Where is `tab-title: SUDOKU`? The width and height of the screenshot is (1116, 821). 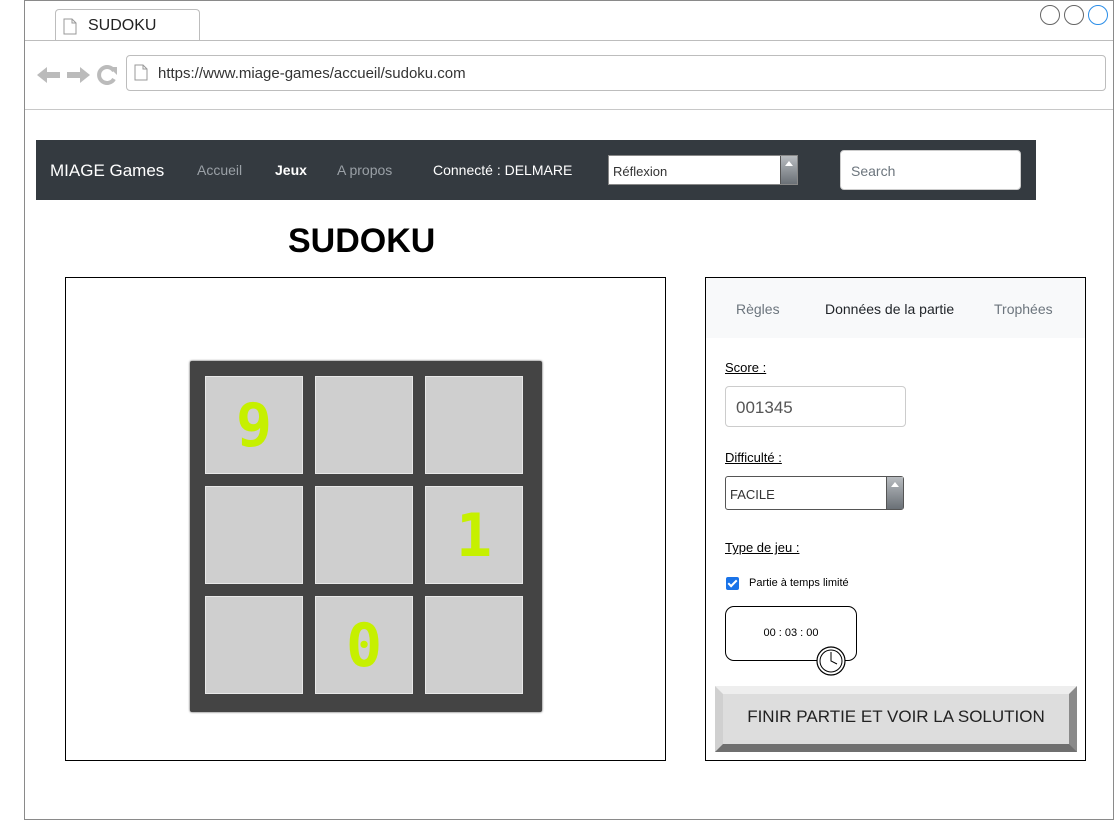
tab-title: SUDOKU is located at coordinates (122, 25).